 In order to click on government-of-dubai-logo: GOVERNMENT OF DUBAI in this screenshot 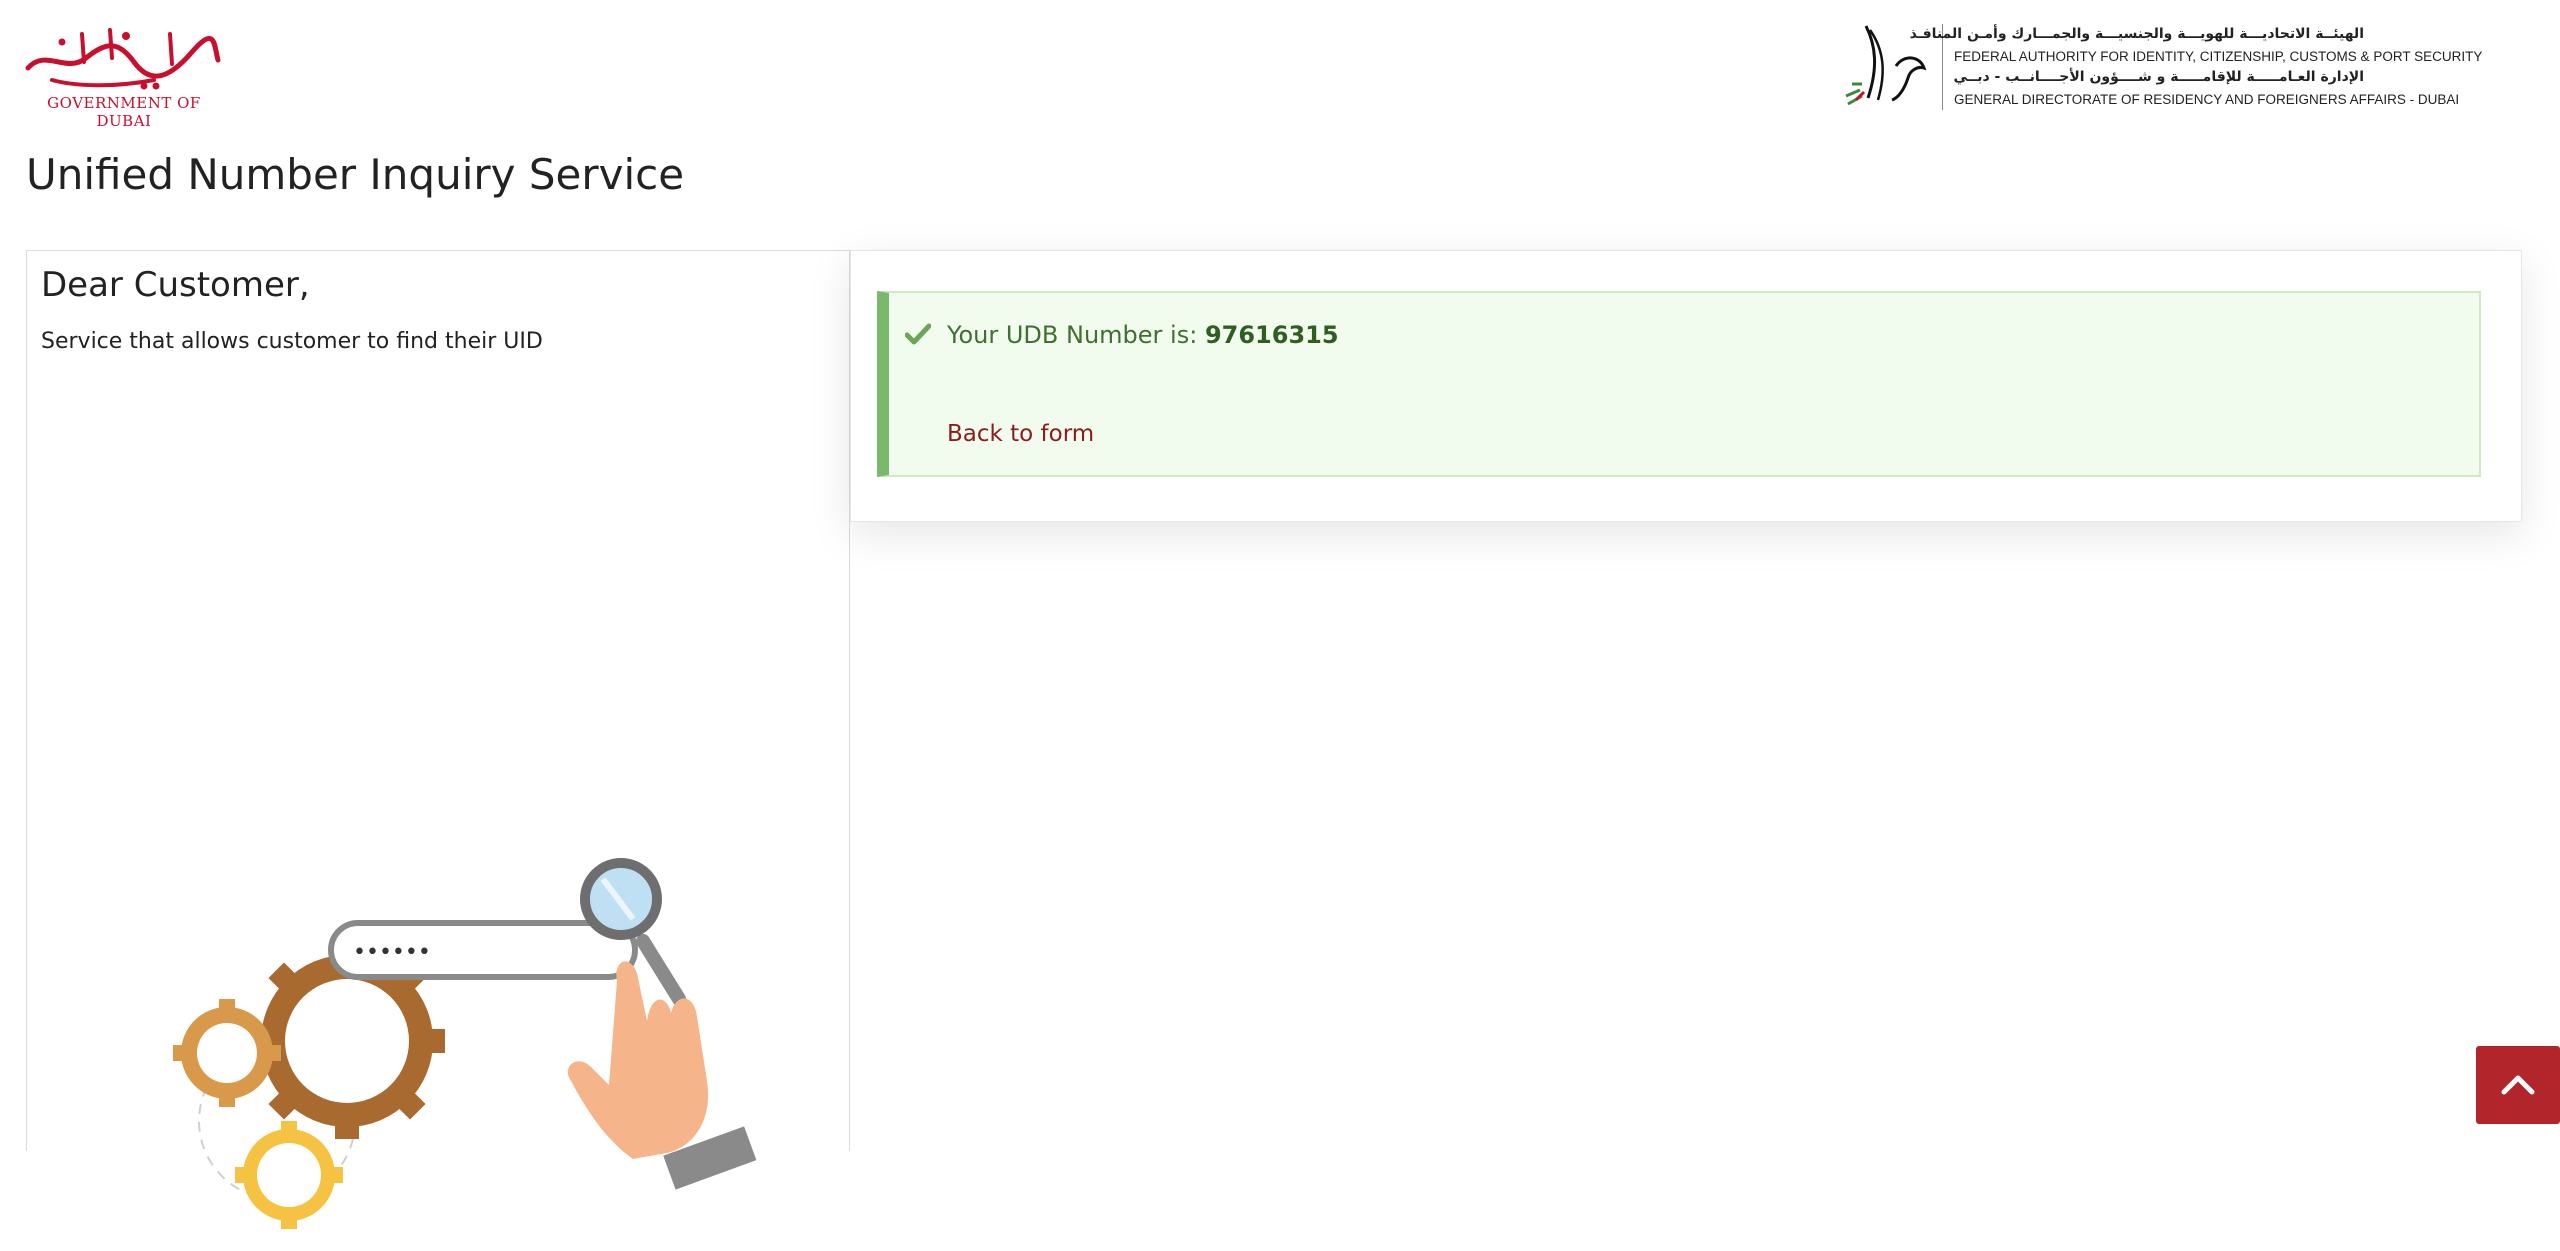, I will do `click(122, 76)`.